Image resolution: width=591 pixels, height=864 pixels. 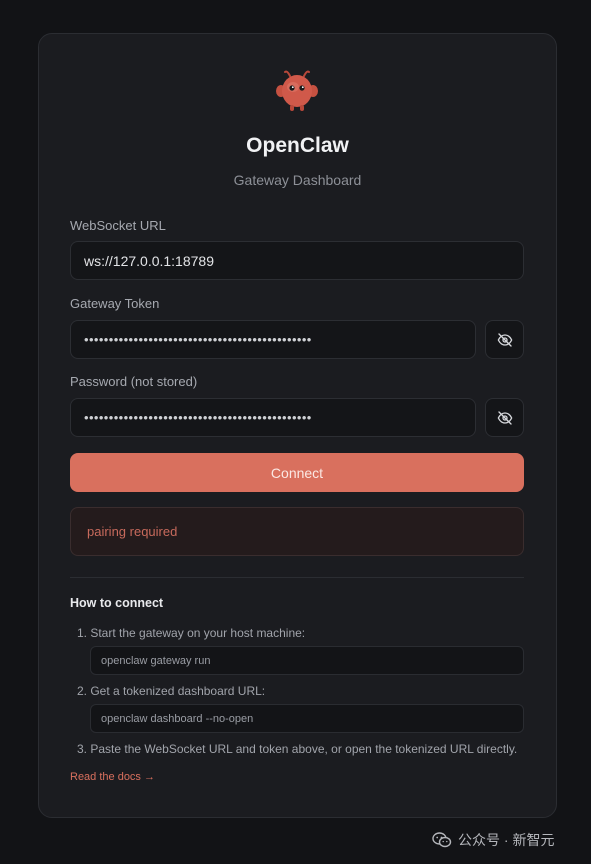 What do you see at coordinates (112, 777) in the screenshot?
I see `read-docs-link: Read the docs →` at bounding box center [112, 777].